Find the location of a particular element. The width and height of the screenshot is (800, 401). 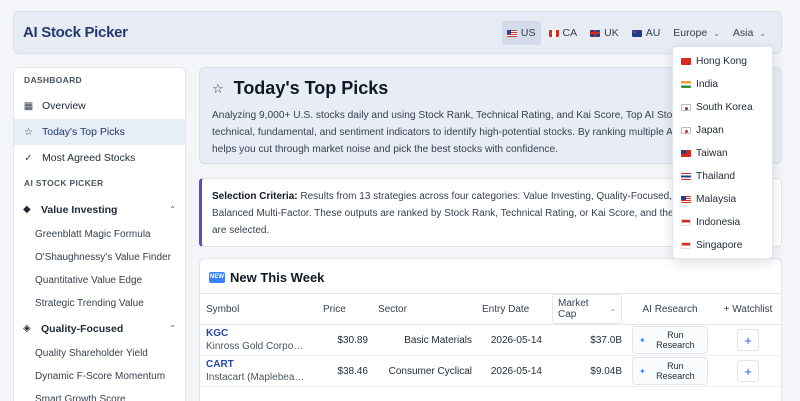

ticker-symbol: KGC is located at coordinates (259, 334).